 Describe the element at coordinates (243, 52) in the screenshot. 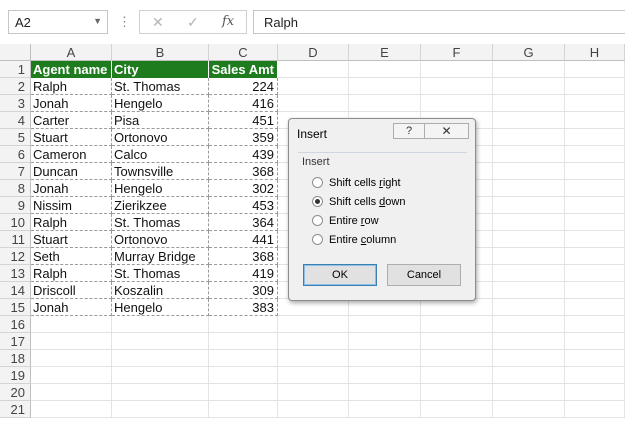

I see `column-header-c: C` at that location.